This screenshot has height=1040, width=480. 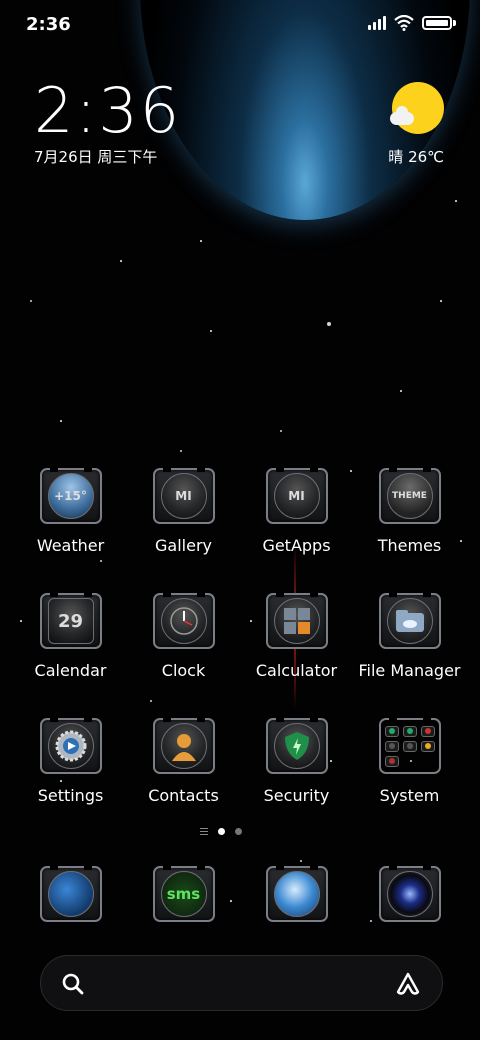 What do you see at coordinates (238, 831) in the screenshot?
I see `page-dot` at bounding box center [238, 831].